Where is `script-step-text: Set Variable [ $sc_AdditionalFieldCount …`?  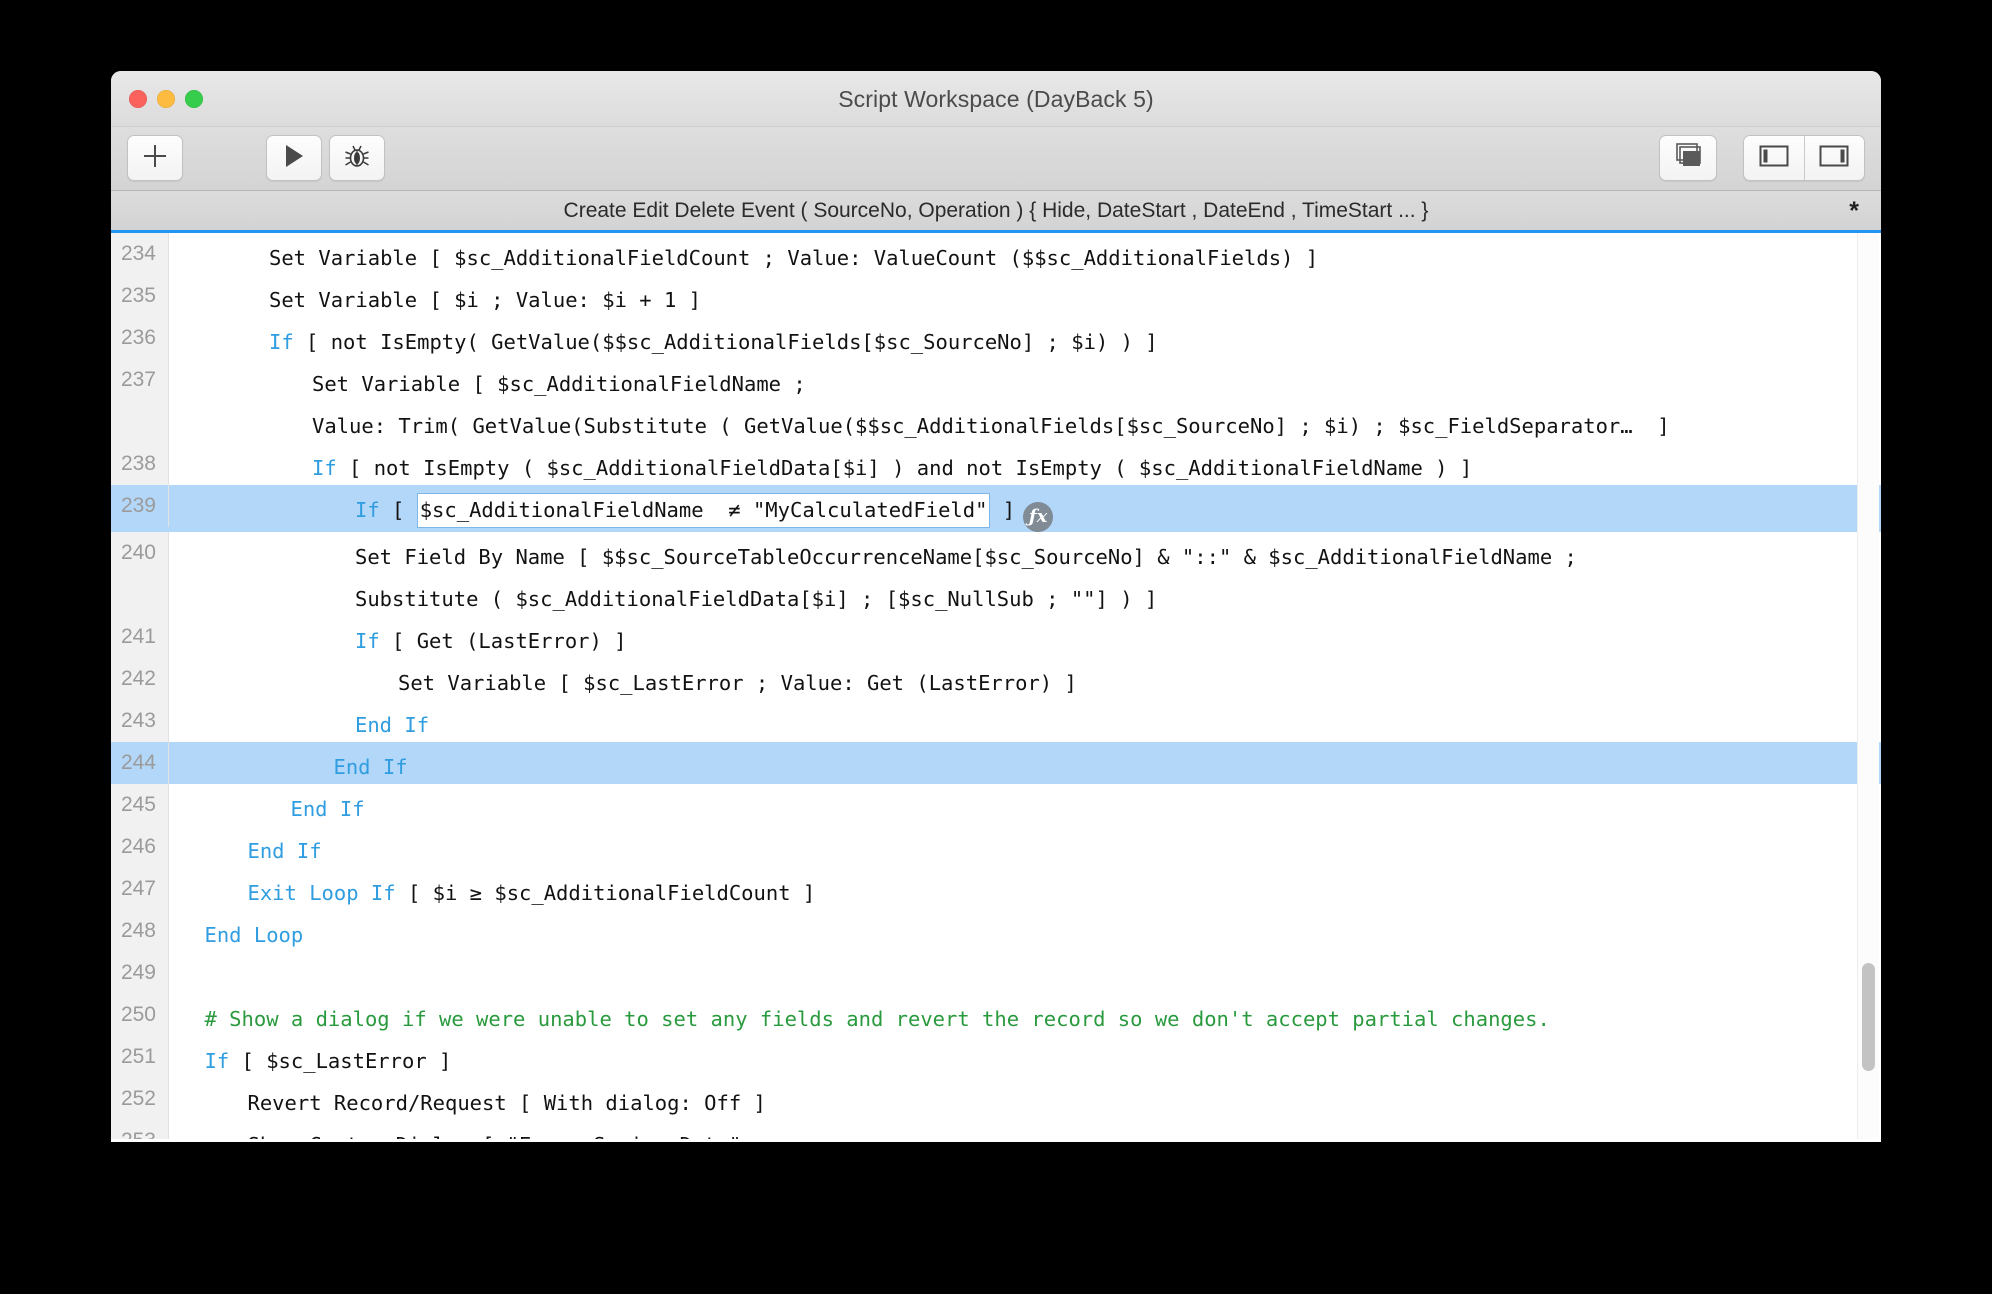
script-step-text: Set Variable [ $sc_AdditionalFieldCount … is located at coordinates (1025, 254).